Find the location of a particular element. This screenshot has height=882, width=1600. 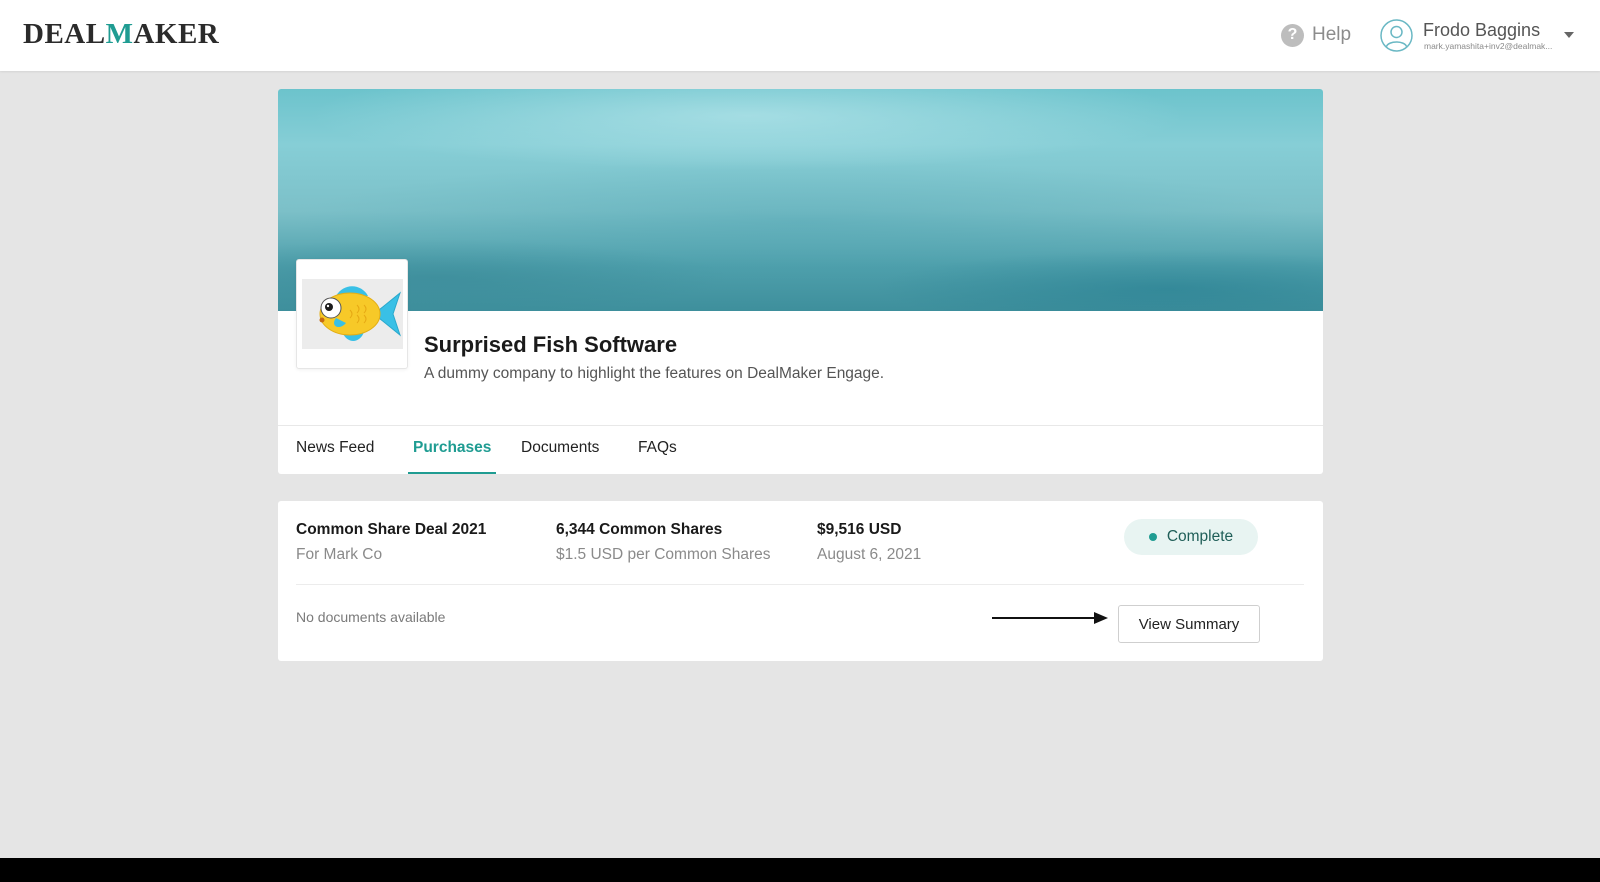

help-label: Help is located at coordinates (1332, 34).